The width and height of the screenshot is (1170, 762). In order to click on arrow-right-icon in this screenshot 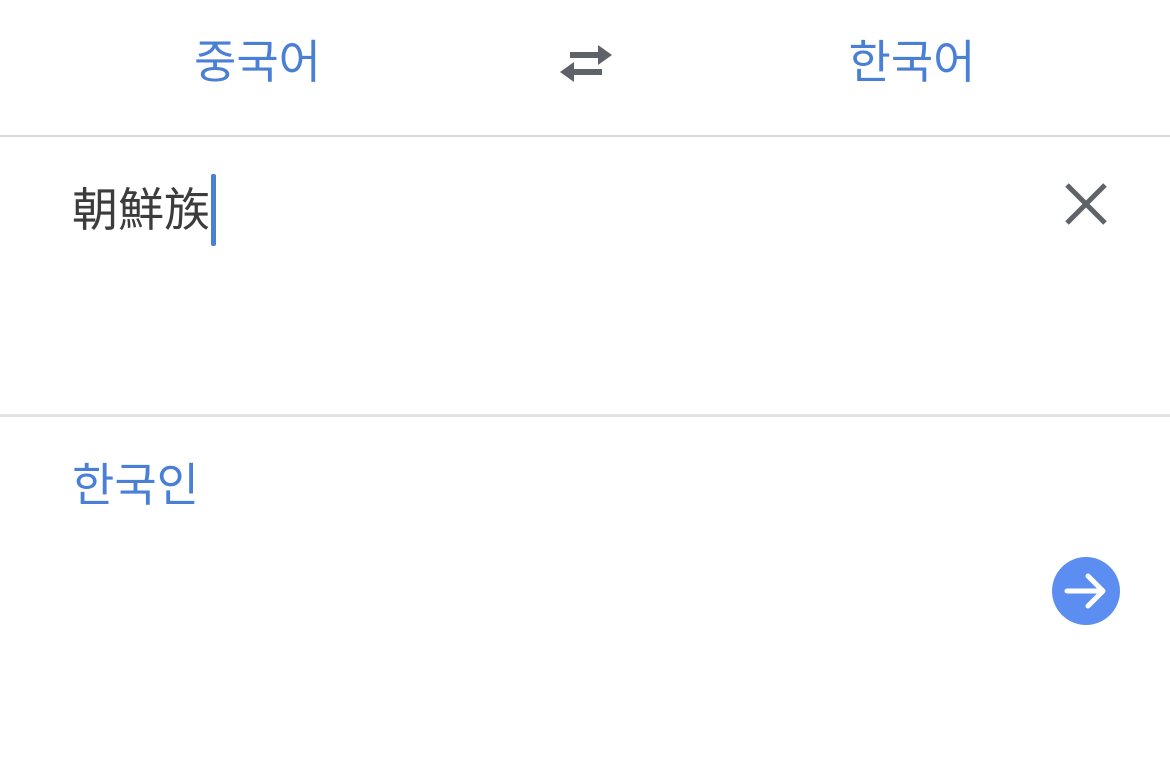, I will do `click(1085, 591)`.